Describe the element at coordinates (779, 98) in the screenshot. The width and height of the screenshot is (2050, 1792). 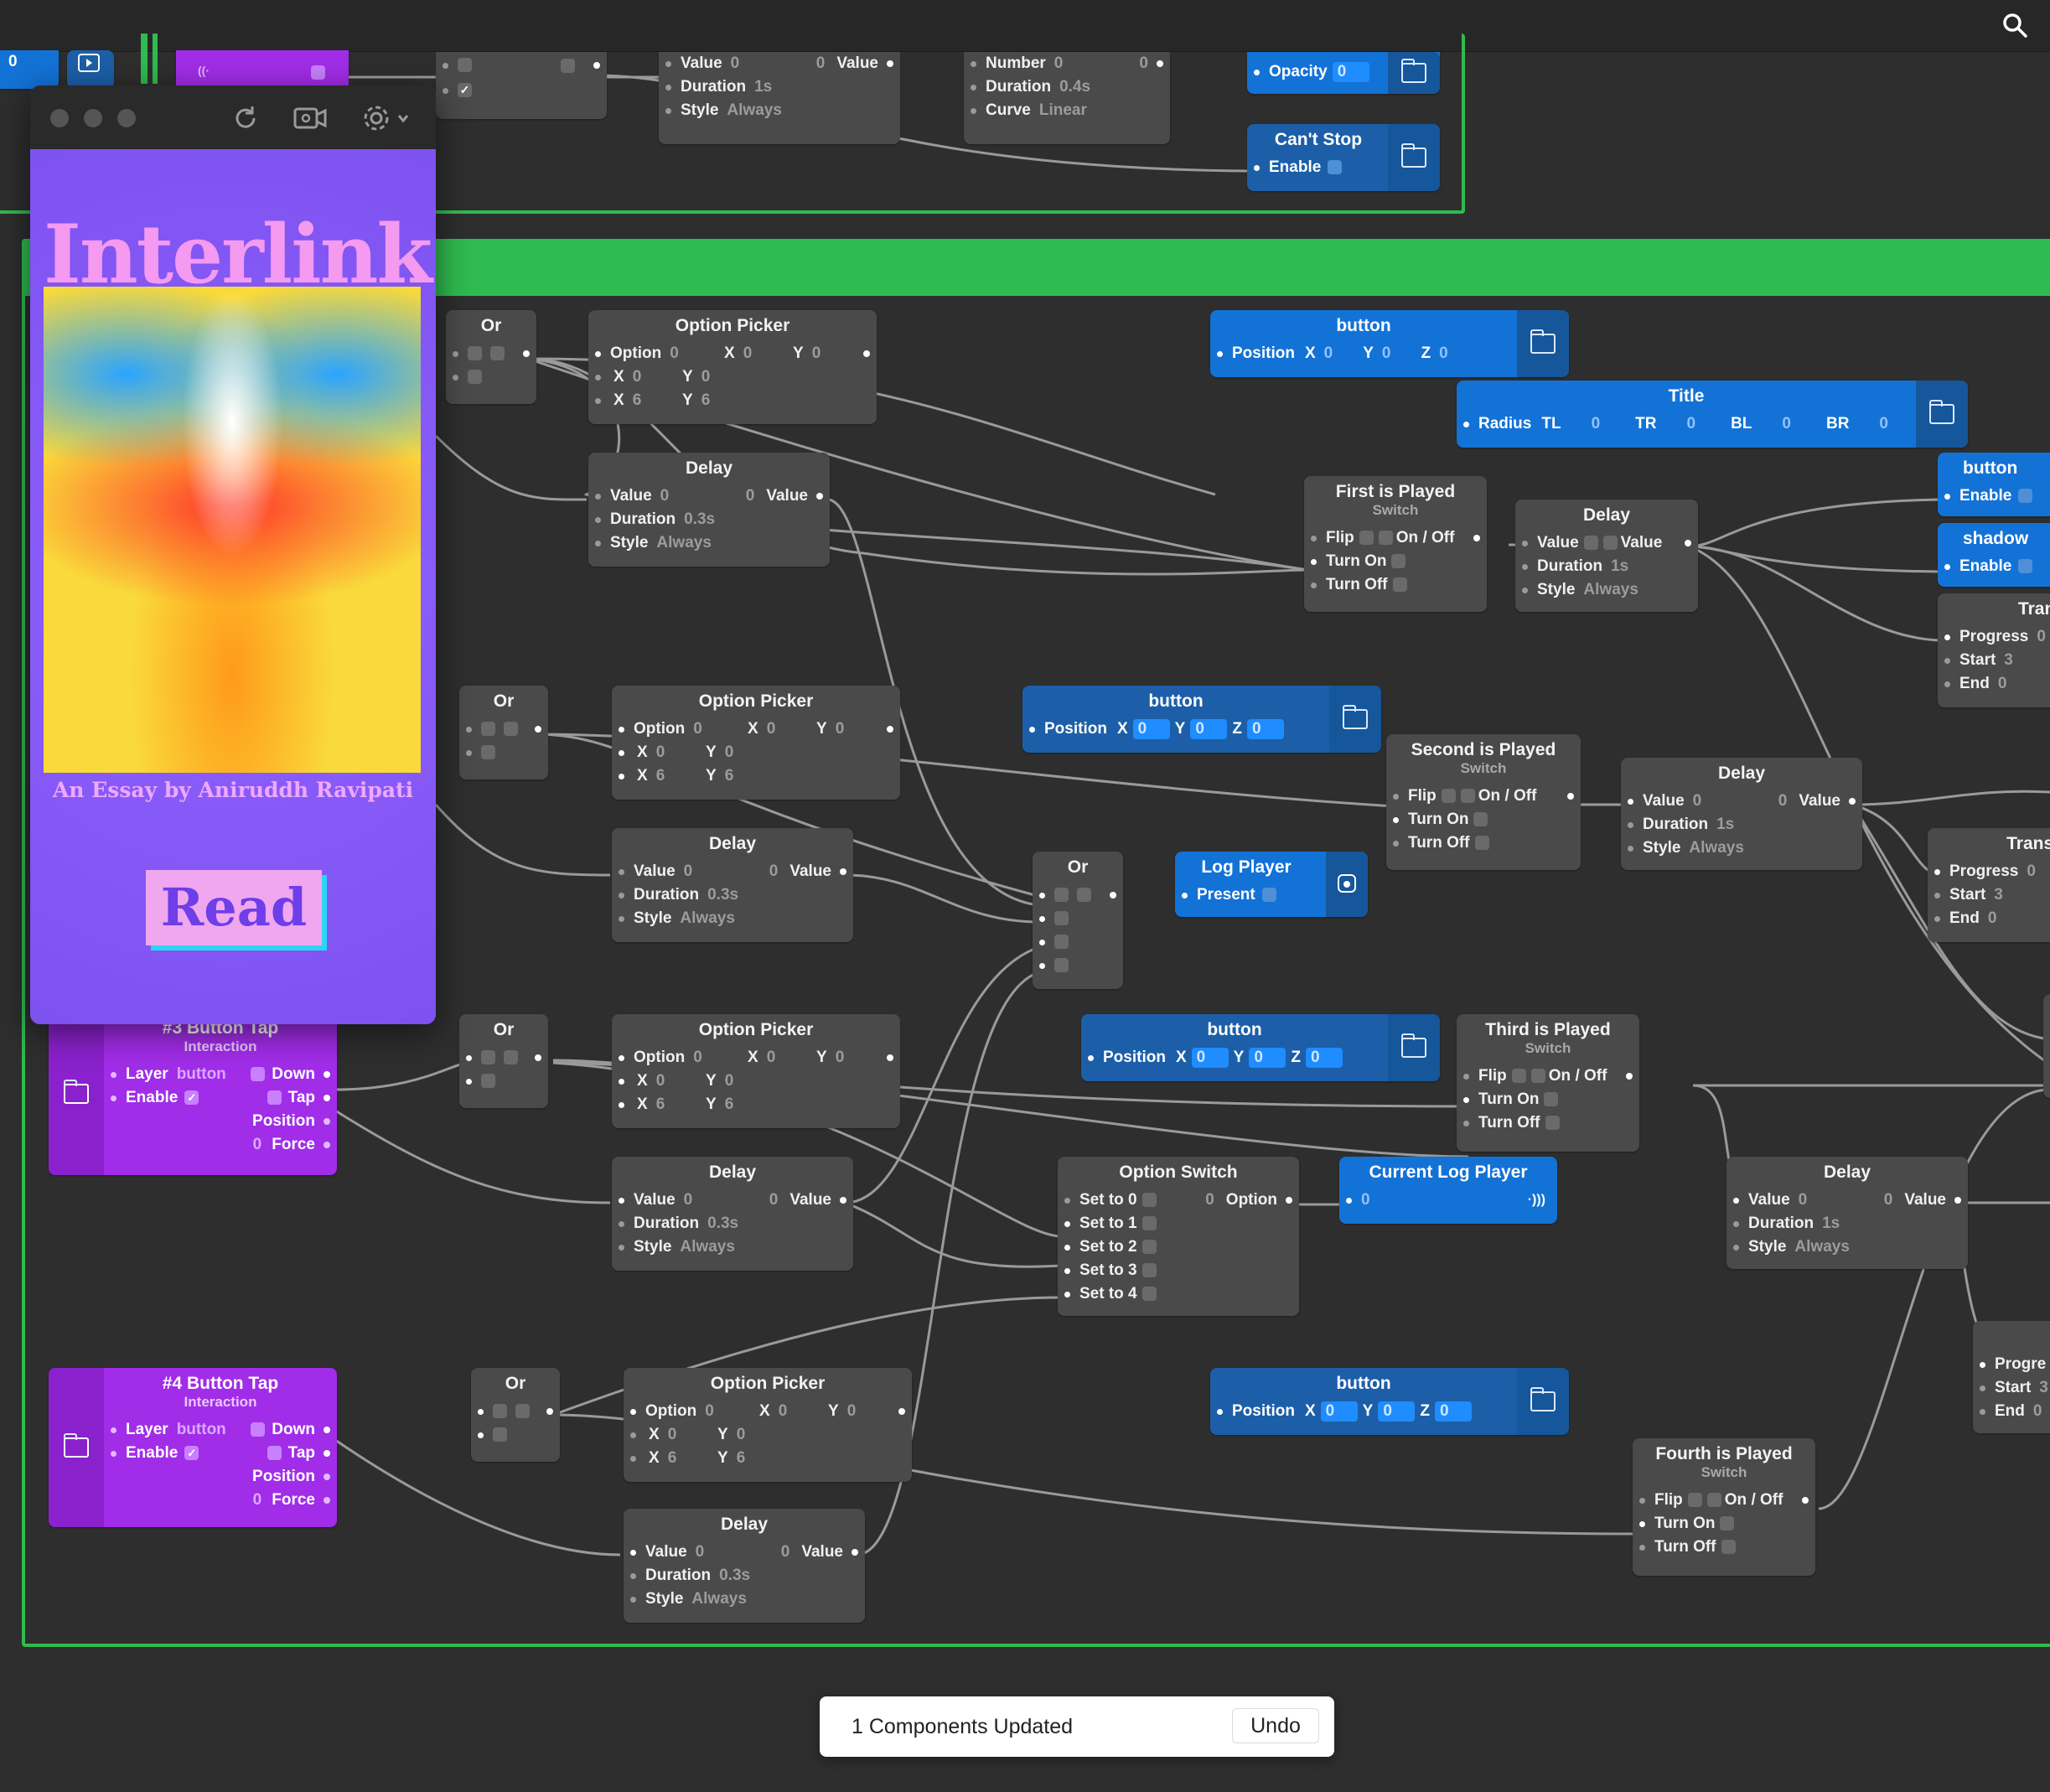
I see `top-value-node: Value 0 0 Value Duration 1s Style Always` at that location.